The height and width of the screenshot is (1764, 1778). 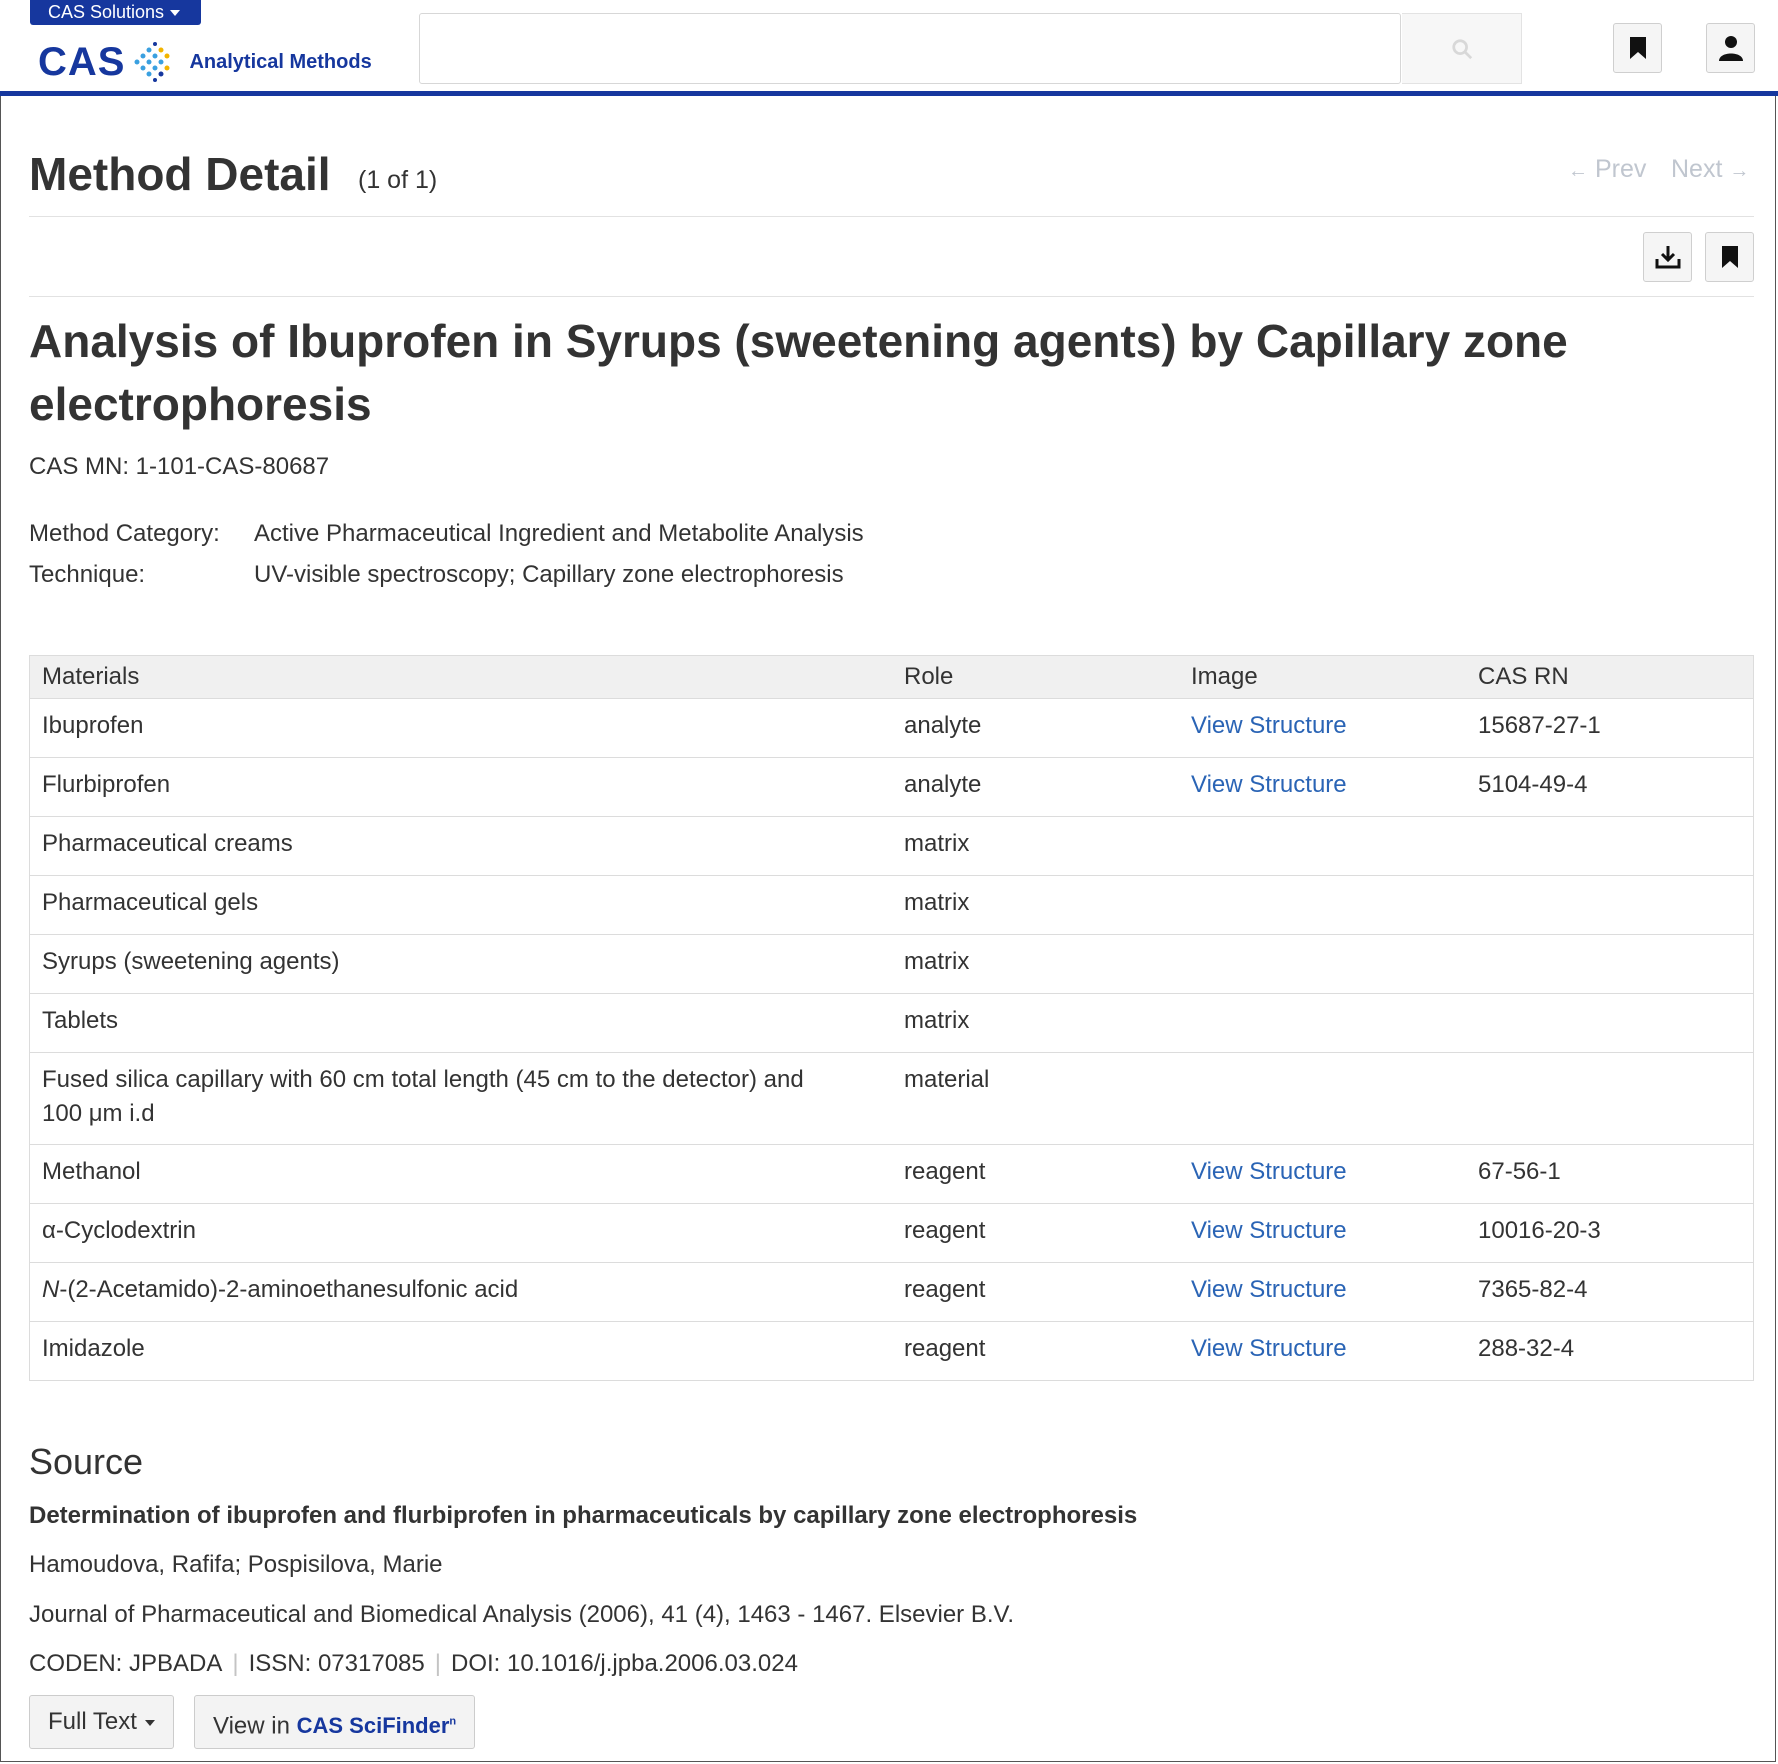 I want to click on table-row: Pharmaceutical creams matrix, so click(x=891, y=845).